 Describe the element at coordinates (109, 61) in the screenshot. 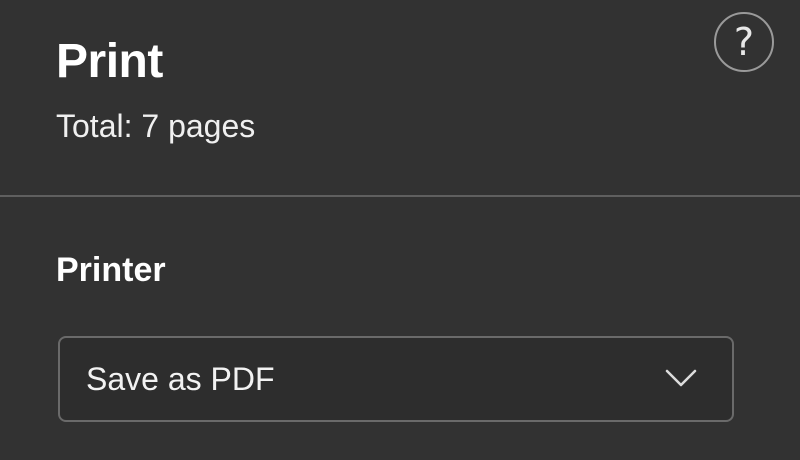

I see `page-title: Print` at that location.